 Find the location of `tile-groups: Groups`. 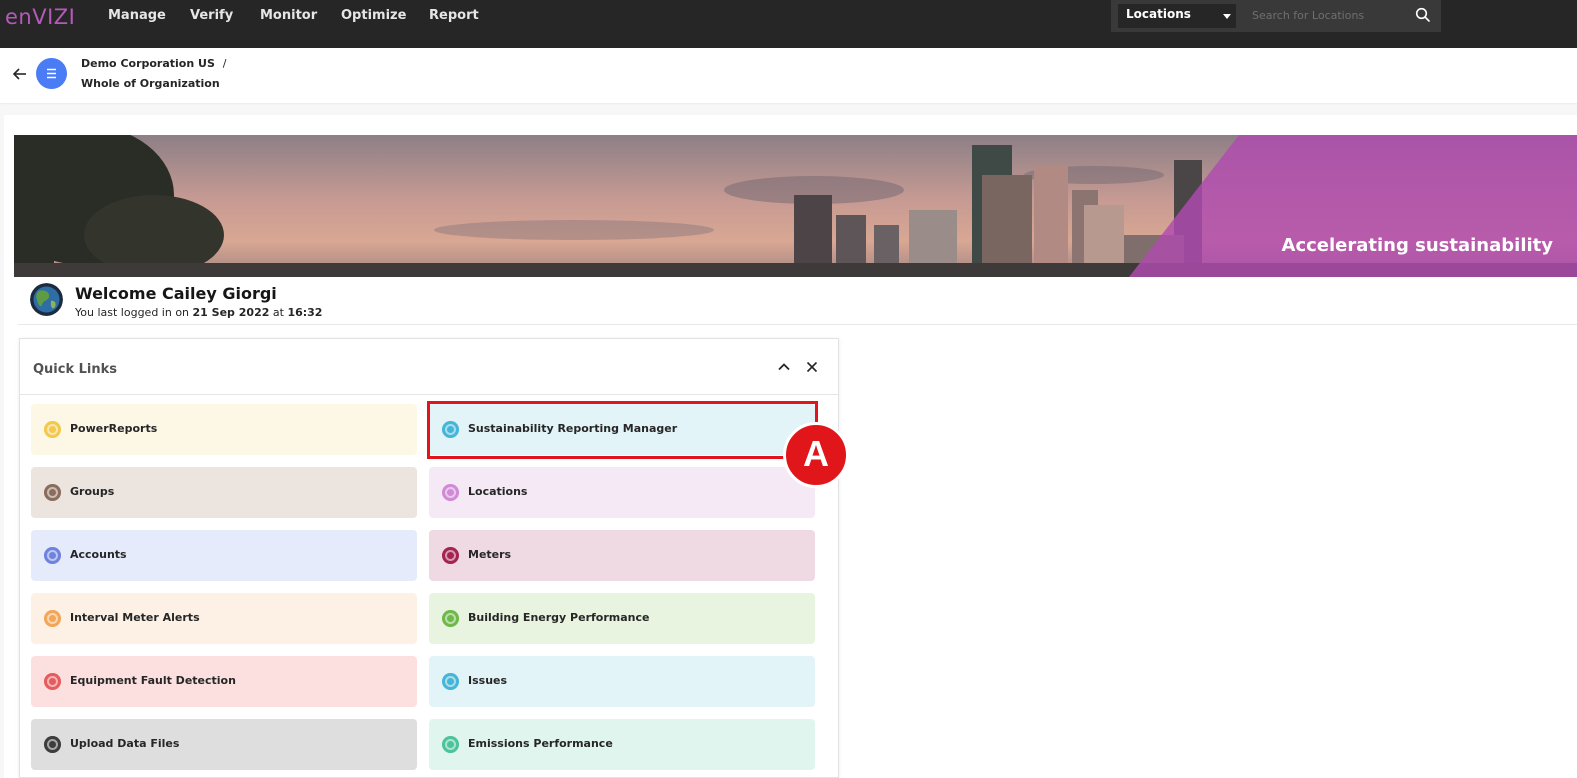

tile-groups: Groups is located at coordinates (224, 492).